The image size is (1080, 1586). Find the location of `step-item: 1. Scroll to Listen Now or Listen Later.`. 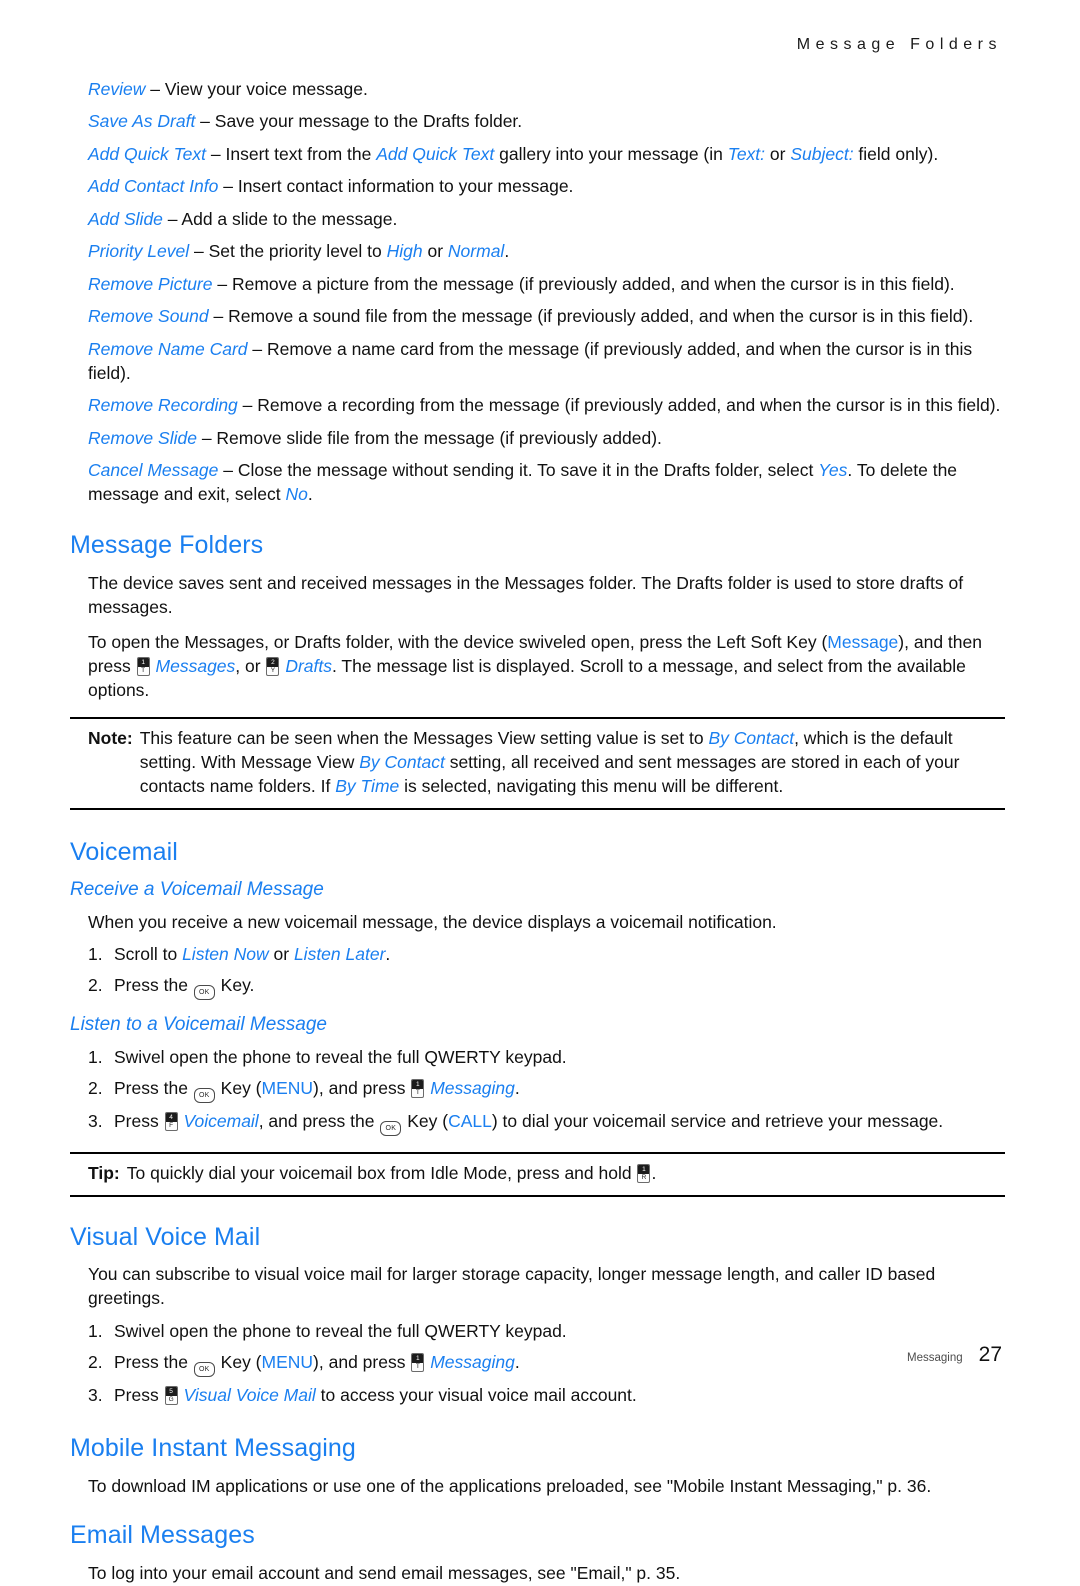

step-item: 1. Scroll to Listen Now or Listen Later. is located at coordinates (546, 955).